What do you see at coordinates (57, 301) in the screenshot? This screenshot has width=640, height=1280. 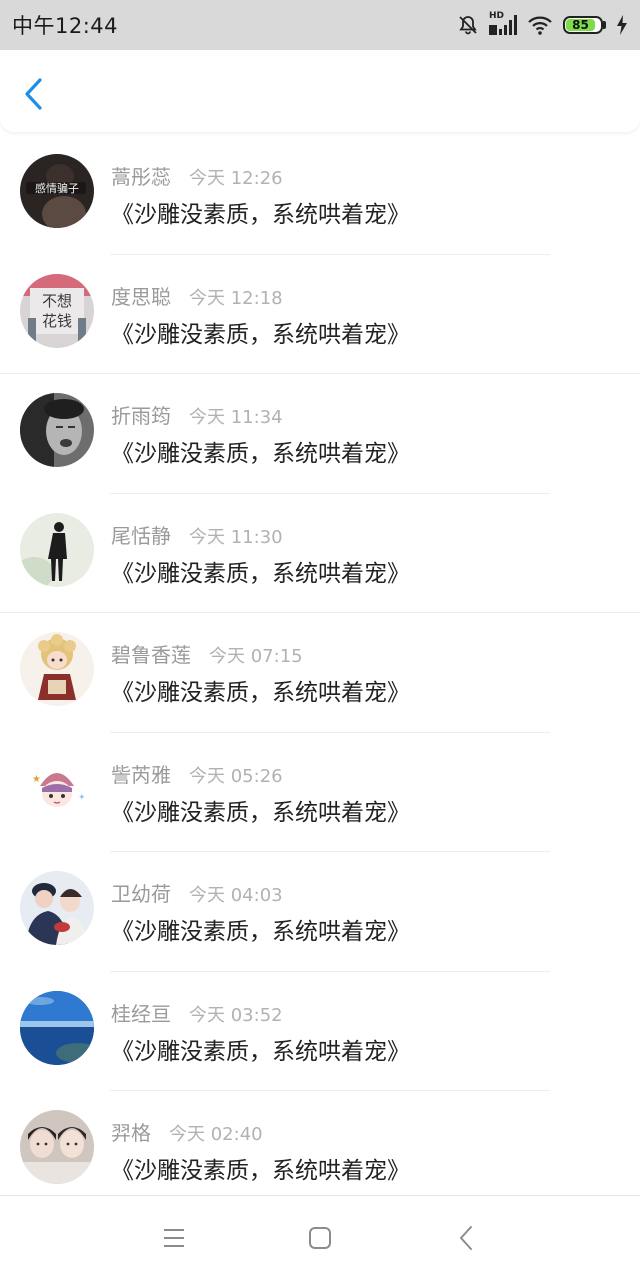 I see `svg-text: 不想` at bounding box center [57, 301].